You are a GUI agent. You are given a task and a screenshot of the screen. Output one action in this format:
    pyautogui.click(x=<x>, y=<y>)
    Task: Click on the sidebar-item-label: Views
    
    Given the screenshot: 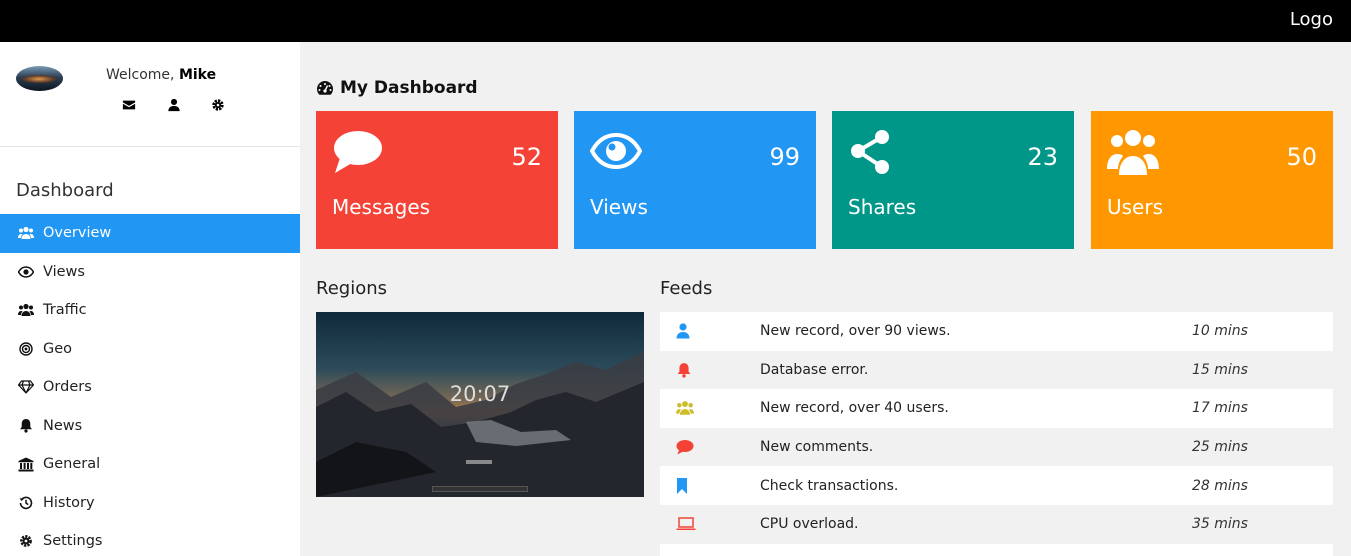 What is the action you would take?
    pyautogui.click(x=64, y=271)
    